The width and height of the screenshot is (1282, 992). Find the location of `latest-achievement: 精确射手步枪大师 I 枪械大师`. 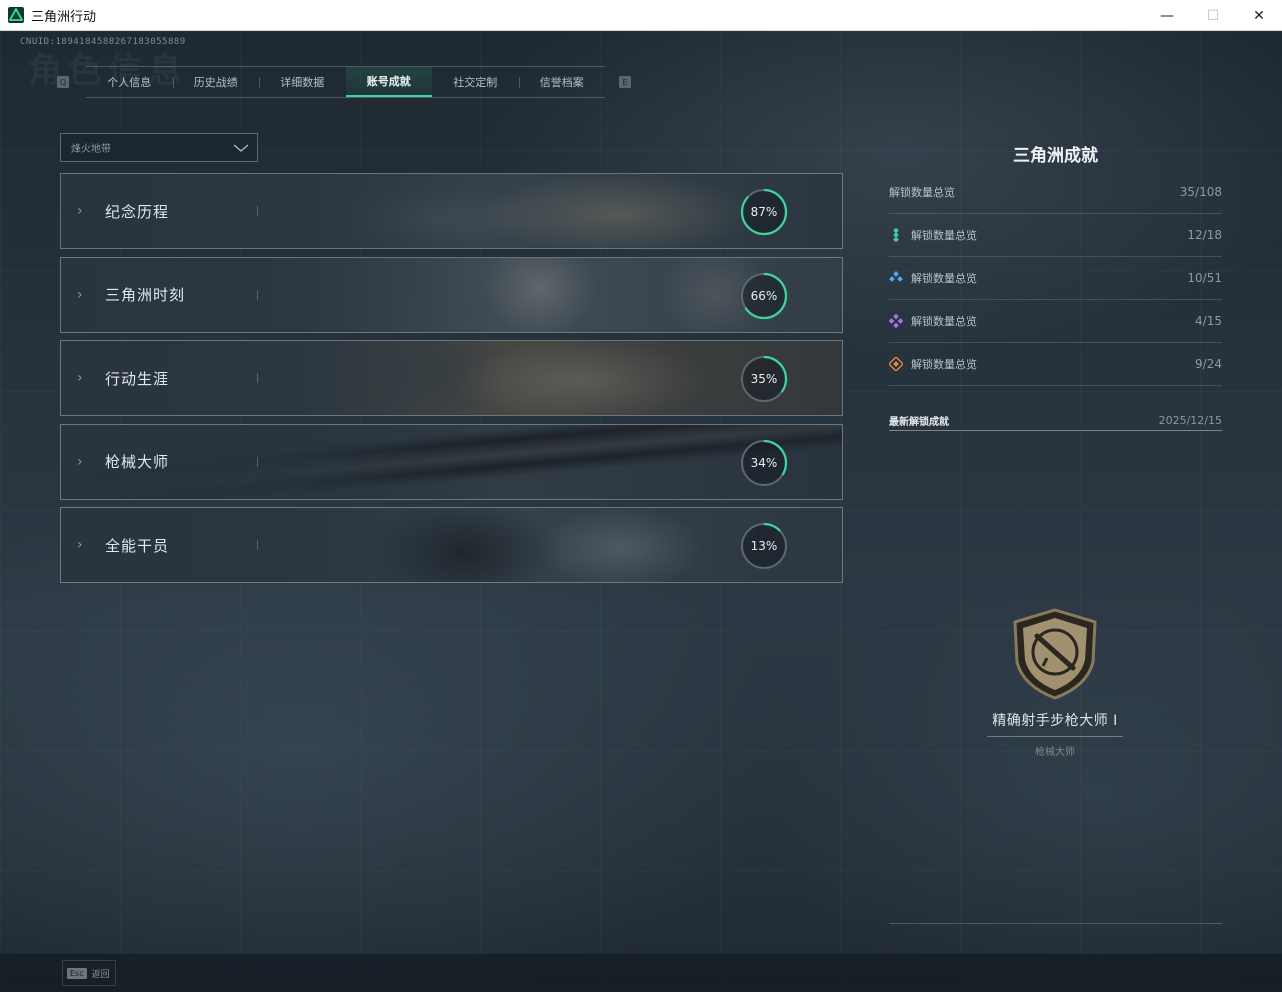

latest-achievement: 精确射手步枪大师 I 枪械大师 is located at coordinates (1055, 682).